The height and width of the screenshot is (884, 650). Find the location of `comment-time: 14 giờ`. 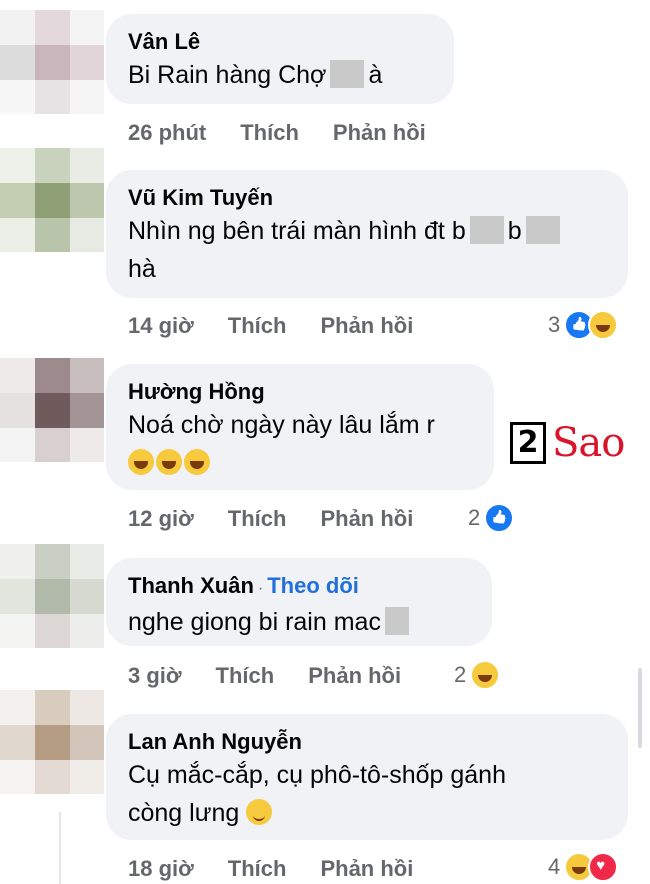

comment-time: 14 giờ is located at coordinates (161, 325).